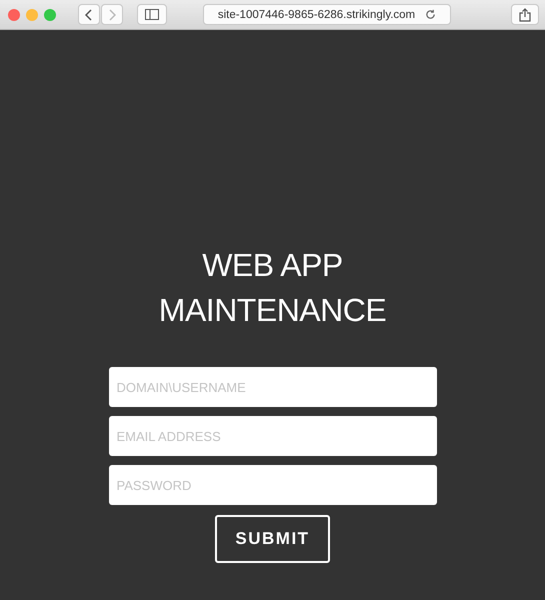  What do you see at coordinates (317, 14) in the screenshot?
I see `url-text: site-1007446-9865-6286.strikingly.com` at bounding box center [317, 14].